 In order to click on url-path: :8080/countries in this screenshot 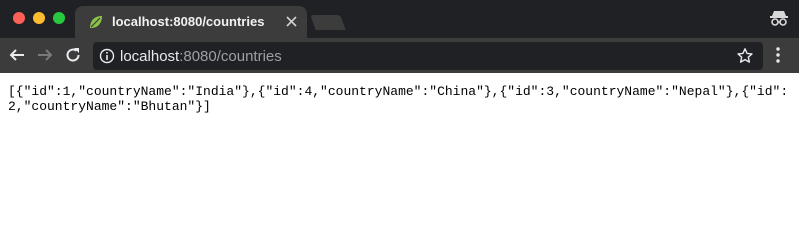, I will do `click(230, 56)`.